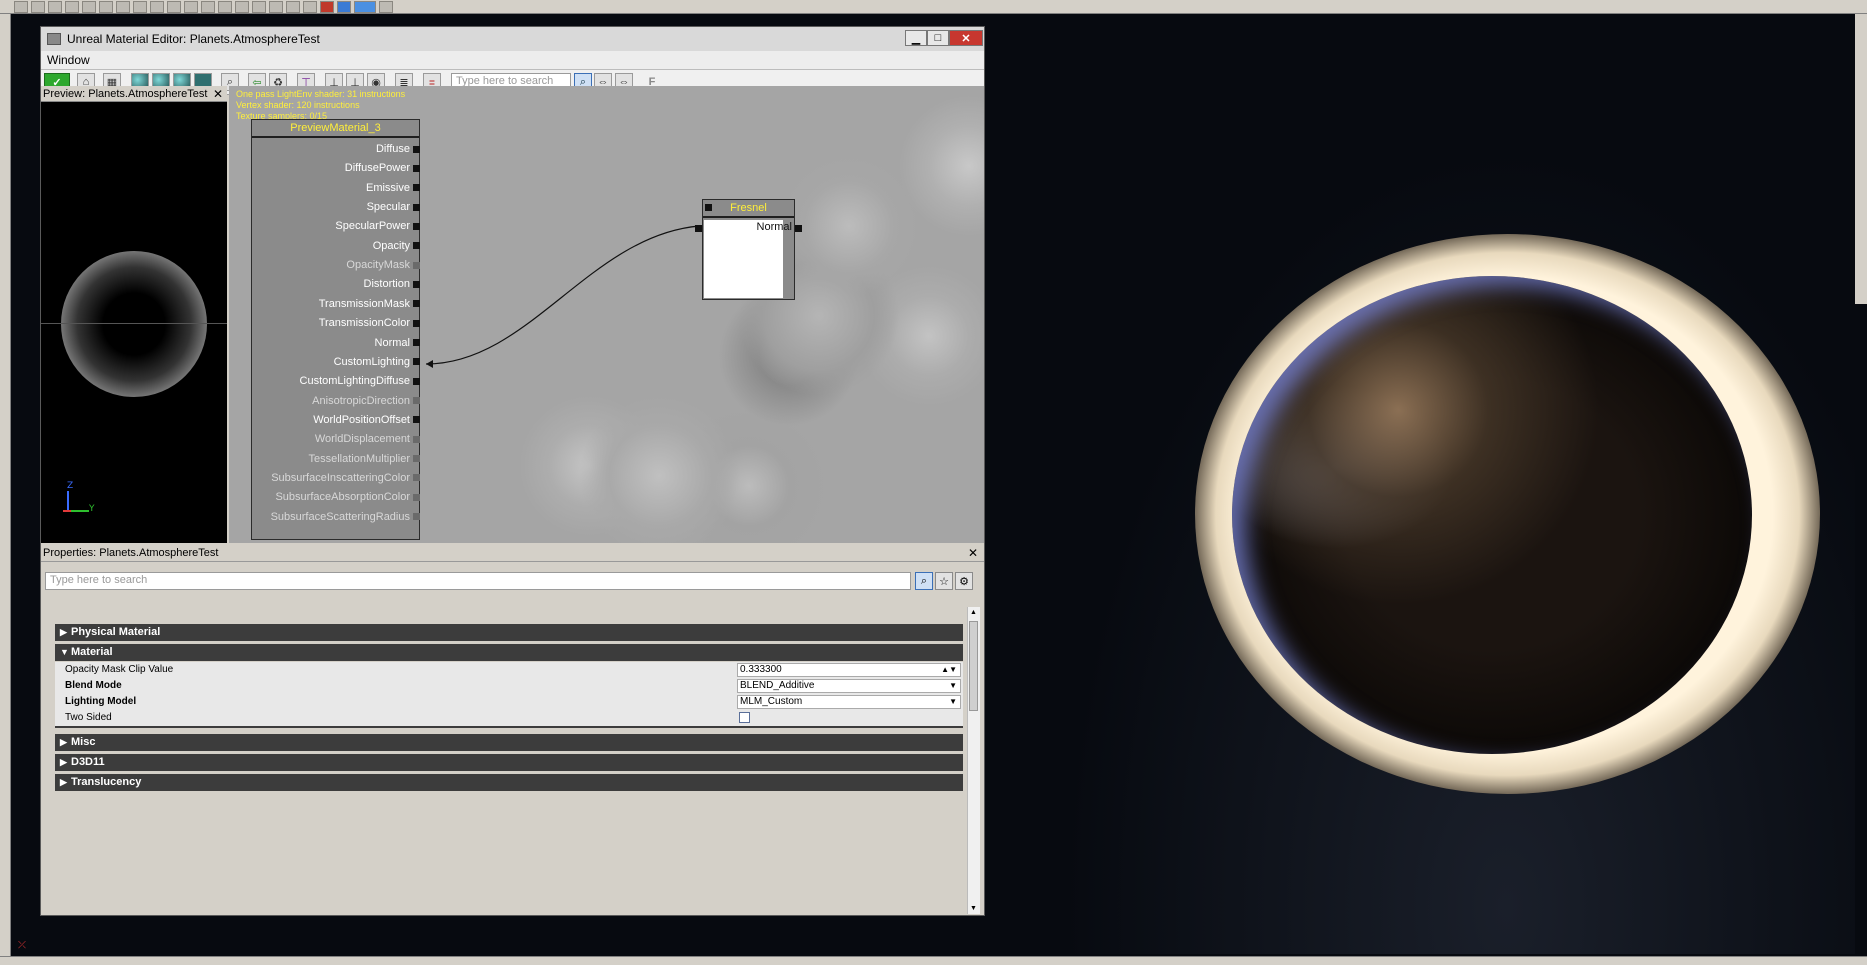 This screenshot has width=1867, height=965. Describe the element at coordinates (938, 38) in the screenshot. I see `maximize-button: □` at that location.